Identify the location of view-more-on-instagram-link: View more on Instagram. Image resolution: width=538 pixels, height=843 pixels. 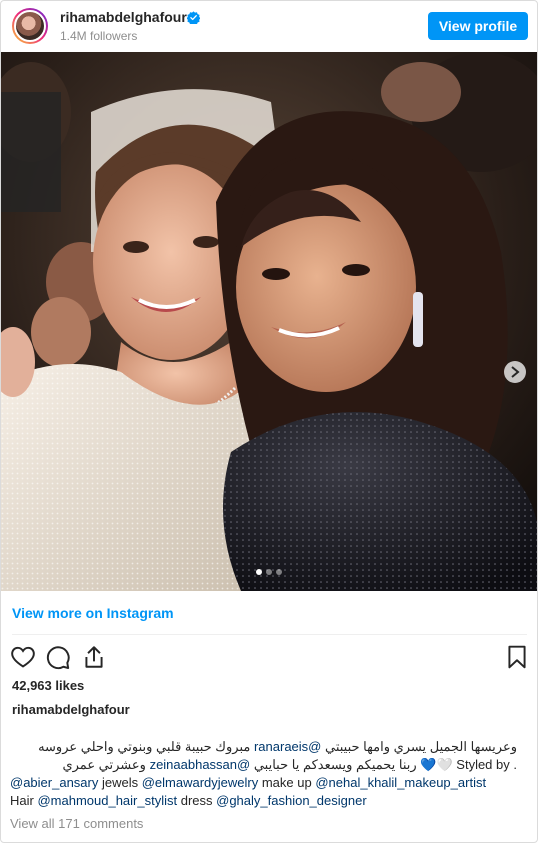
(93, 613).